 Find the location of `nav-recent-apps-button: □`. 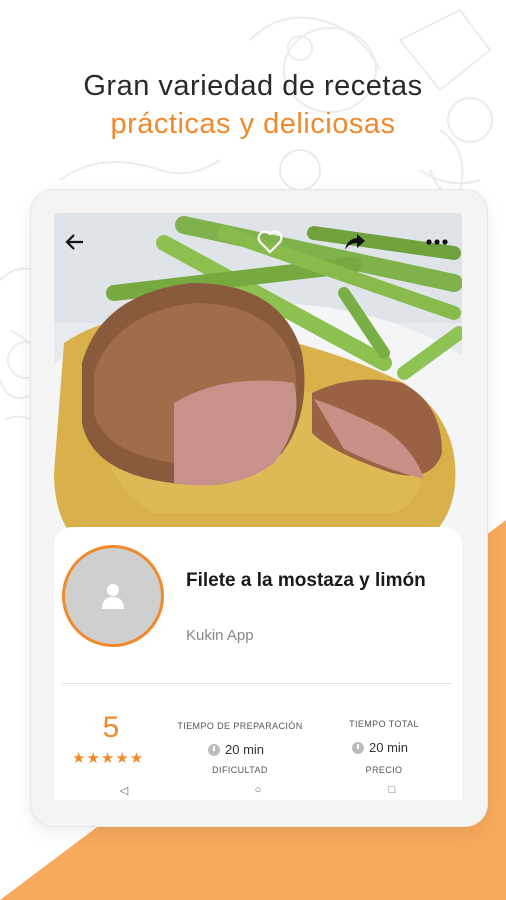

nav-recent-apps-button: □ is located at coordinates (392, 790).